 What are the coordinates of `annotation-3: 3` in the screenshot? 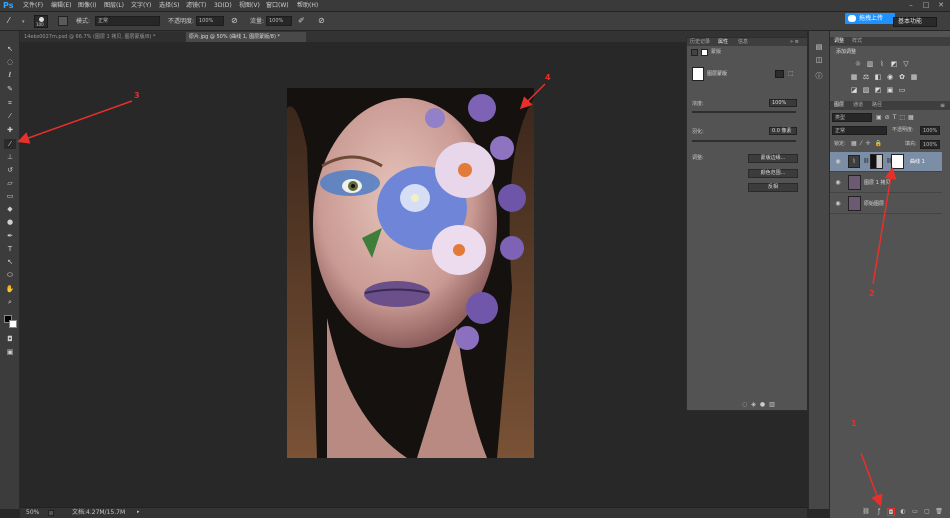 It's located at (137, 95).